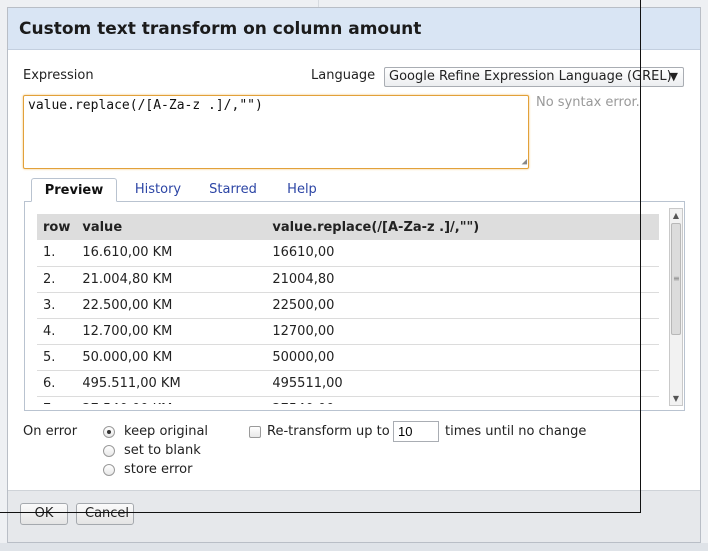 This screenshot has width=708, height=551. Describe the element at coordinates (50, 431) in the screenshot. I see `on-error-label: On error` at that location.